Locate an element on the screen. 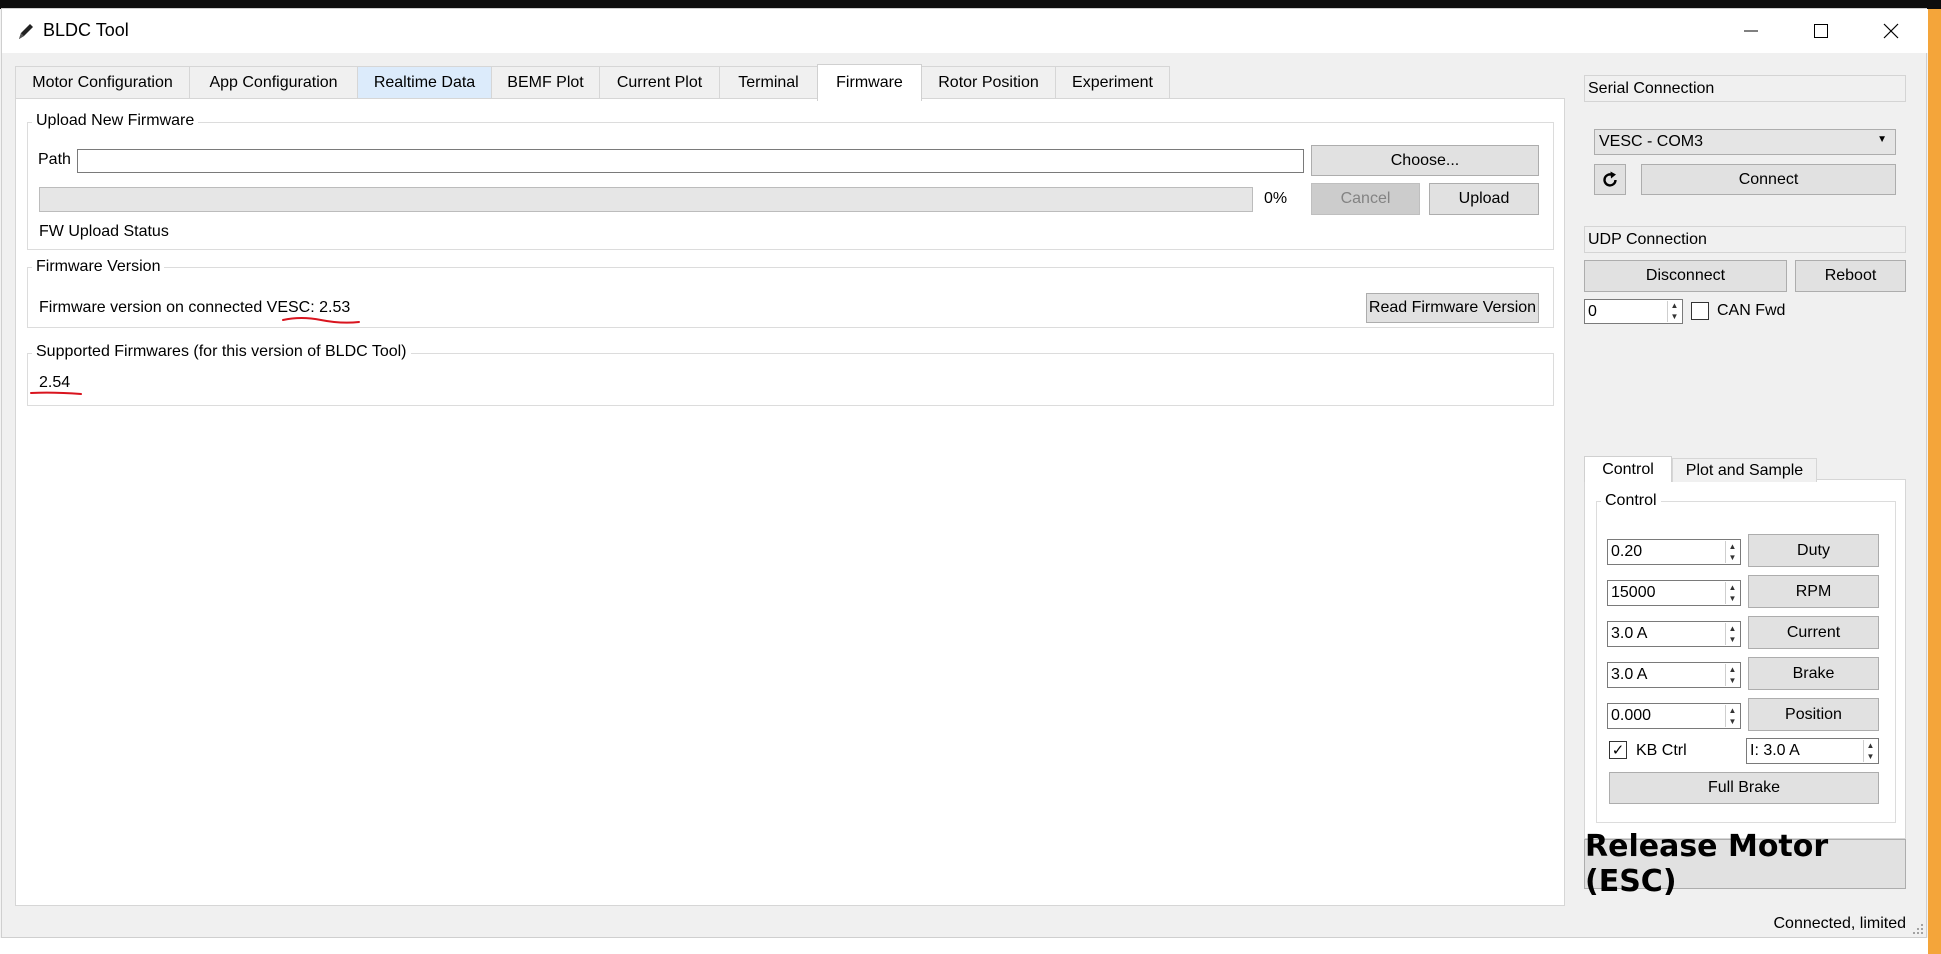 This screenshot has width=1941, height=954. group-title: Upload New Firmware is located at coordinates (115, 121).